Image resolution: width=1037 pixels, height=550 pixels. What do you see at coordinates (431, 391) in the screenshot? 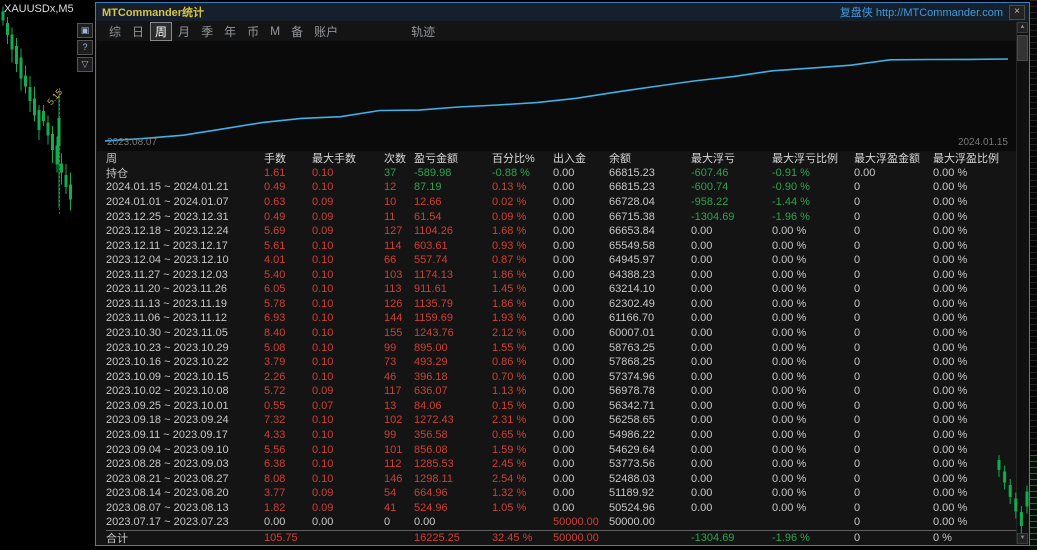
I see `cell: 636.07` at bounding box center [431, 391].